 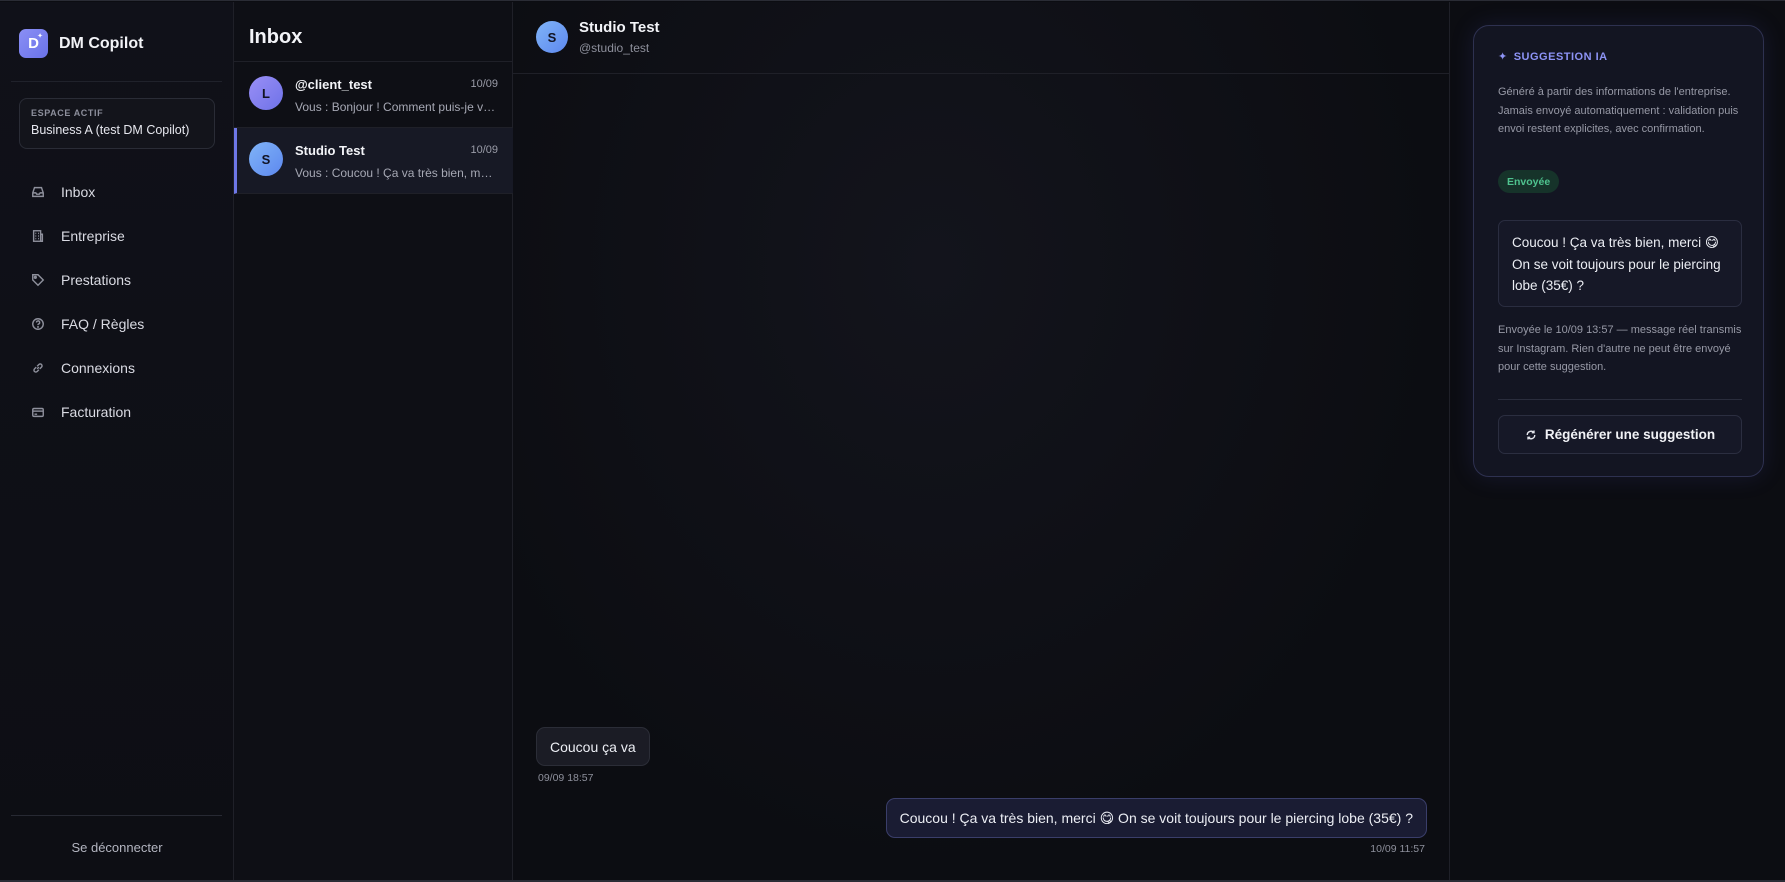 What do you see at coordinates (33, 43) in the screenshot?
I see `brand-logo: D ✦` at bounding box center [33, 43].